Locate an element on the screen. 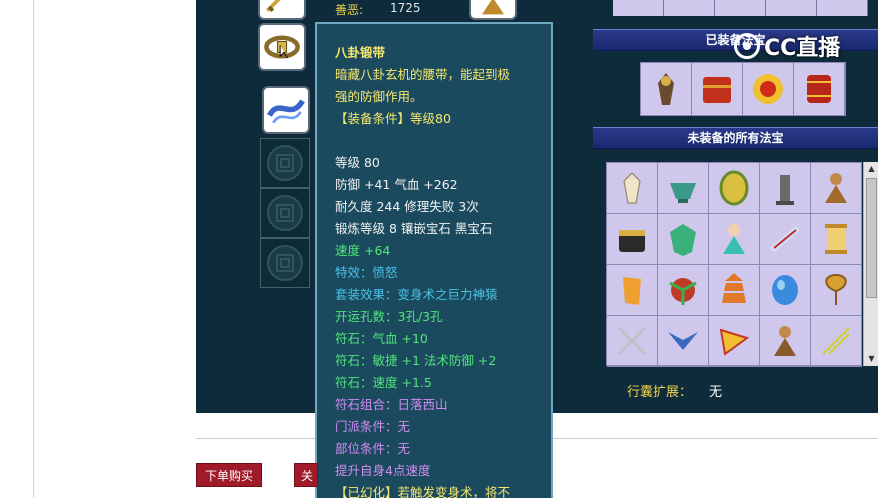 The height and width of the screenshot is (498, 878). talisman-icon is located at coordinates (632, 291).